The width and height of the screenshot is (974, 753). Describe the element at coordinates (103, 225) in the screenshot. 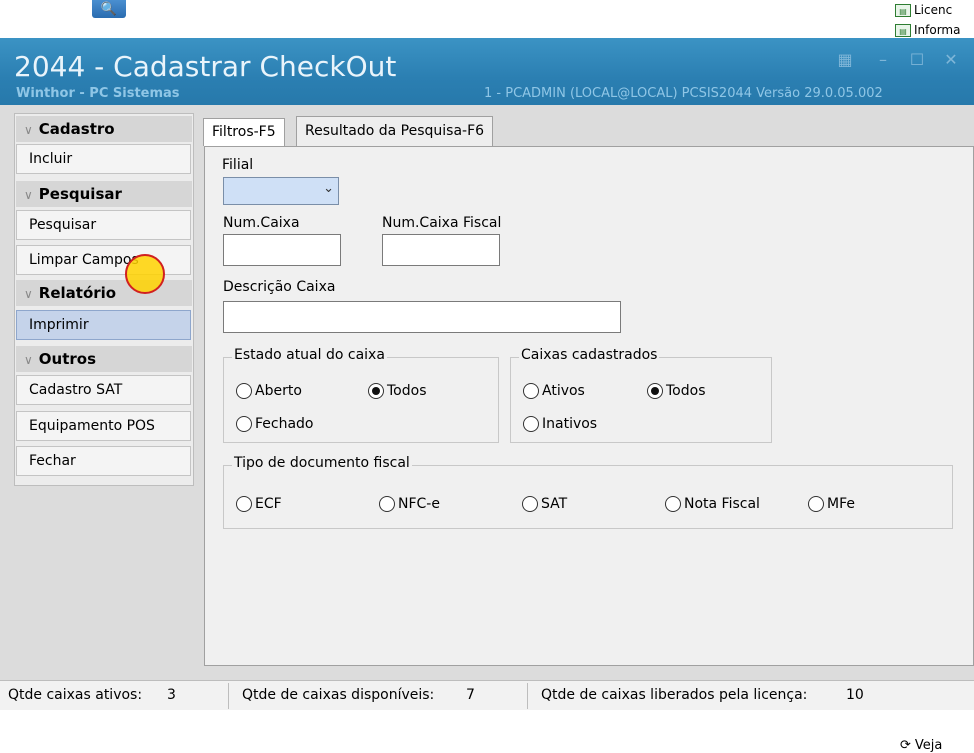

I see `pesquisar-button: Pesquisar` at that location.